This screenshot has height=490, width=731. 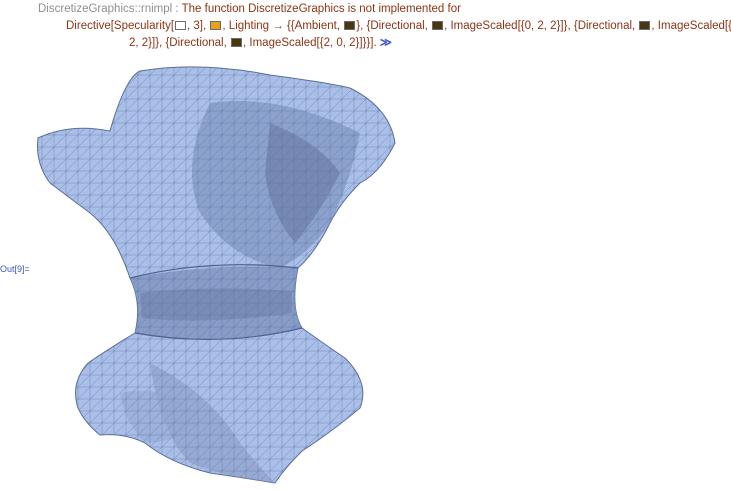 What do you see at coordinates (392, 26) in the screenshot?
I see `message-part: }, {Directional,` at bounding box center [392, 26].